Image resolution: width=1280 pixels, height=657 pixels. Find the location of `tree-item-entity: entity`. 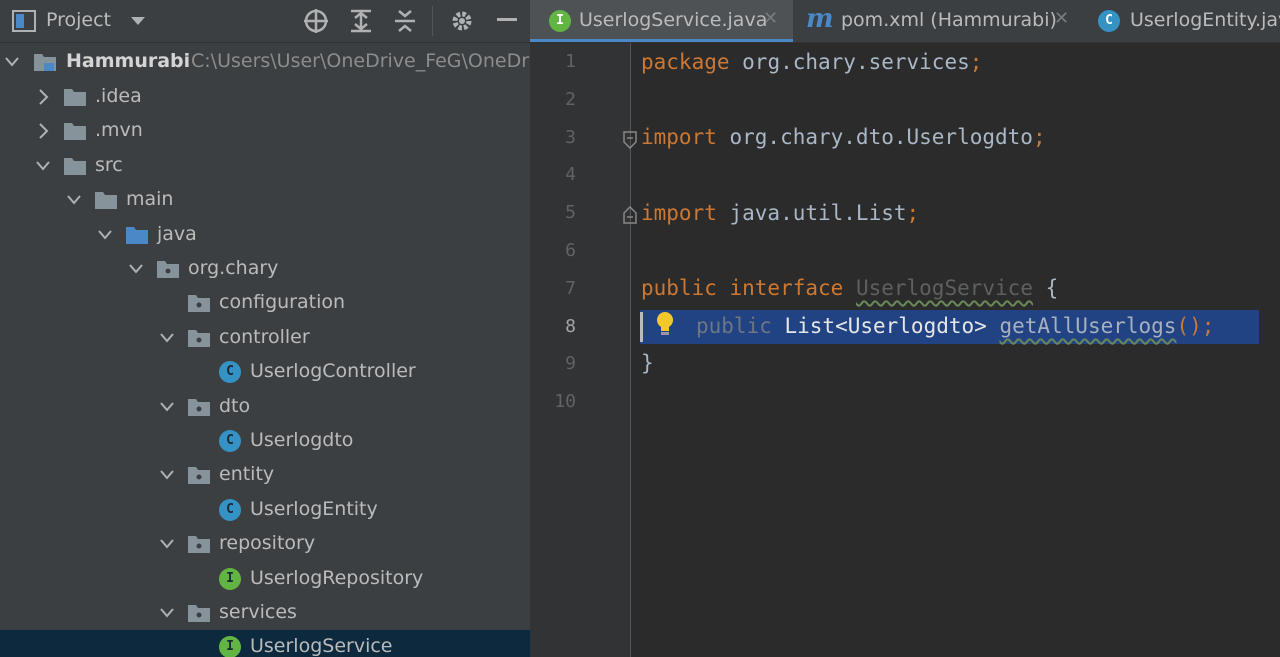

tree-item-entity: entity is located at coordinates (265, 475).